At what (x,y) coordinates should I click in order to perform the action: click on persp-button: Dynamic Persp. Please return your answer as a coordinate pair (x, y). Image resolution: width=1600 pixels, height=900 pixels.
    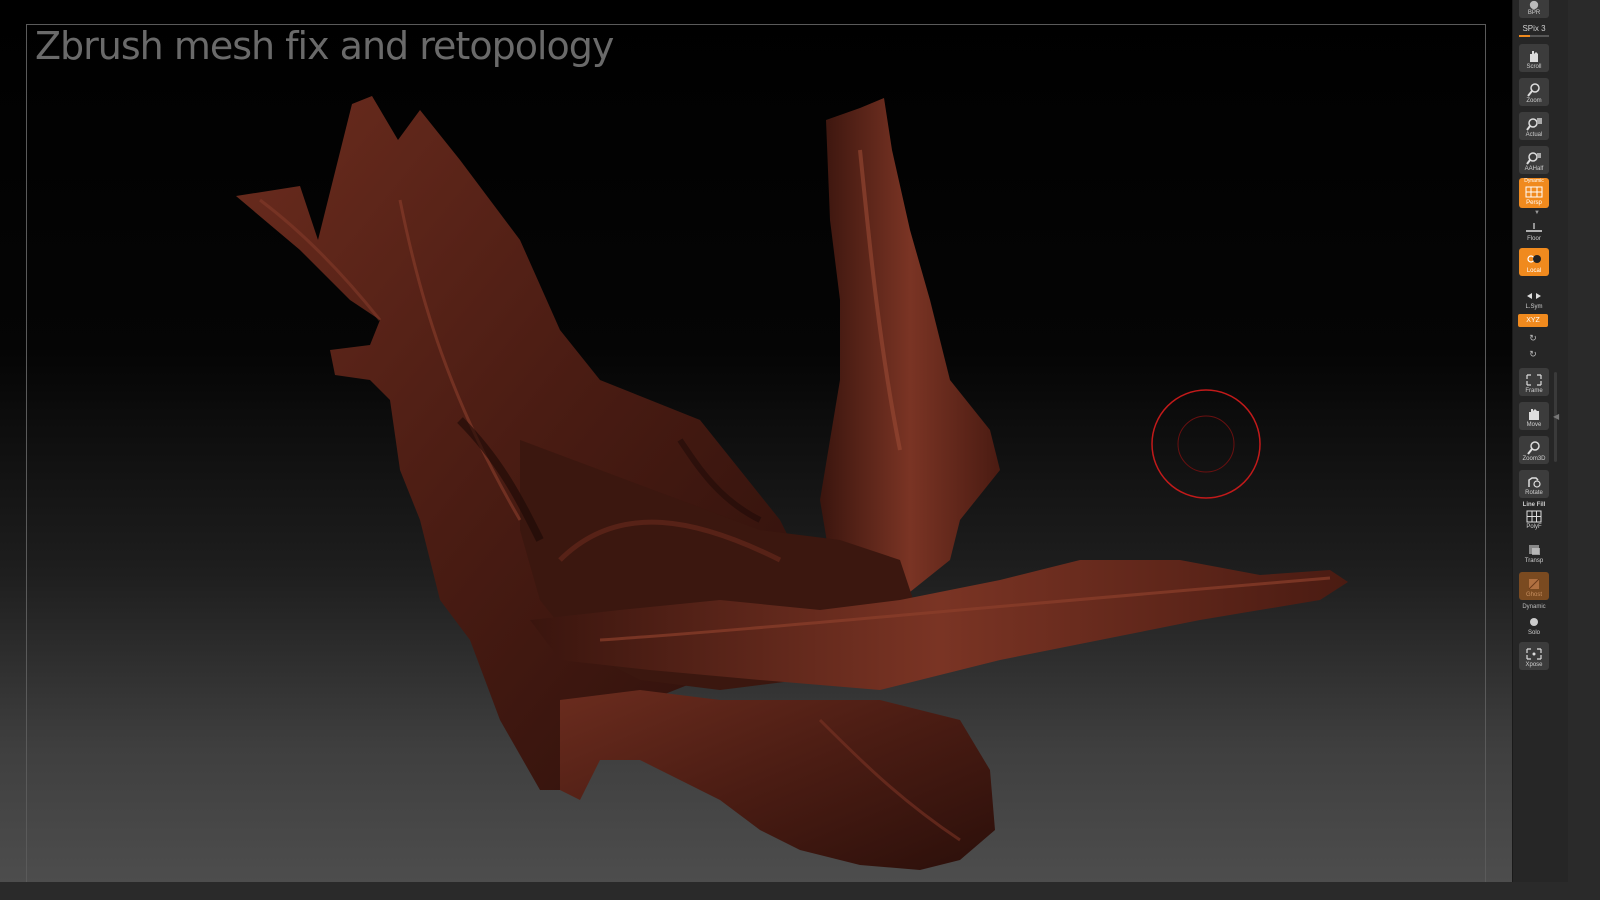
    Looking at the image, I should click on (1534, 193).